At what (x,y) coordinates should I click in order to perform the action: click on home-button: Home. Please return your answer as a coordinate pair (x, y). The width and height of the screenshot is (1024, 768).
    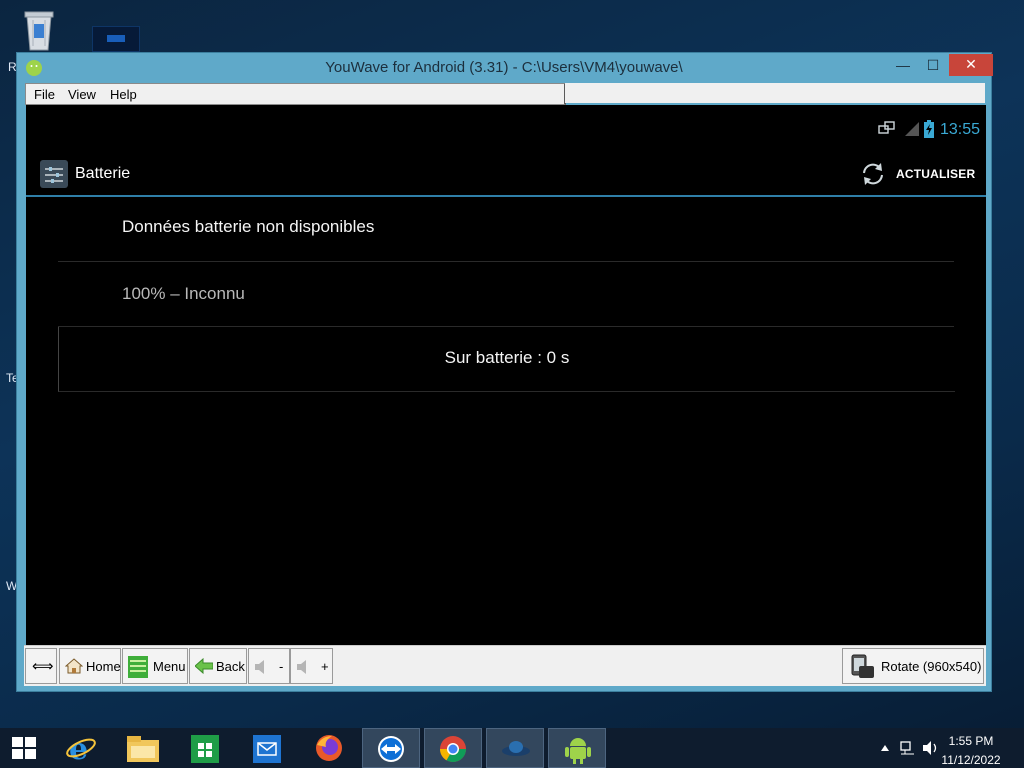
    Looking at the image, I should click on (90, 666).